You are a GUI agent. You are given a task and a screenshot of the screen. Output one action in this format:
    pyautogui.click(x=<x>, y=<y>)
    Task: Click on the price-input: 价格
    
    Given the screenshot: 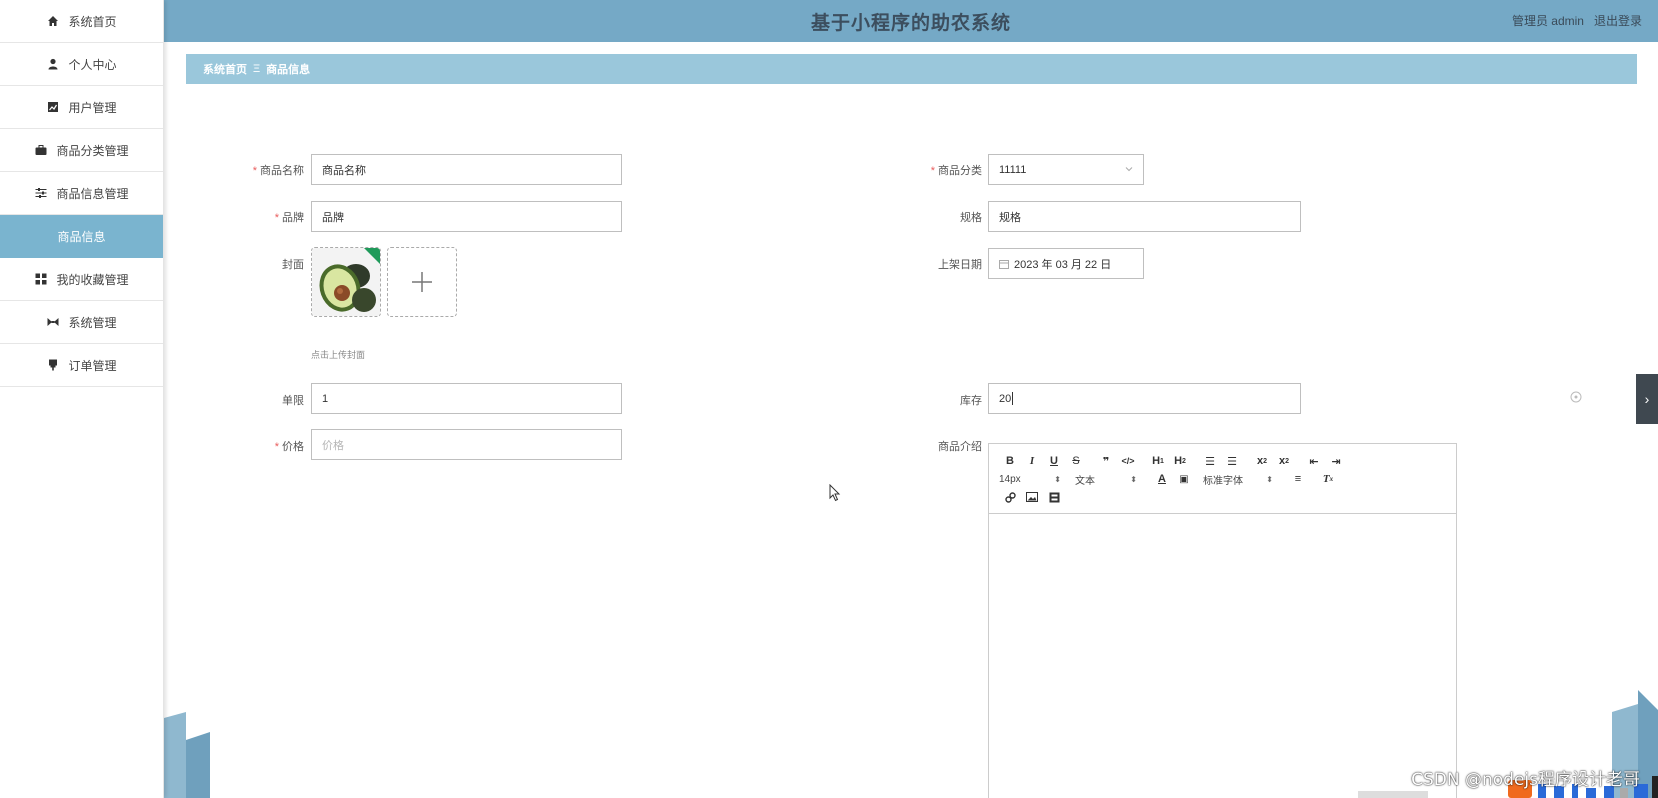 What is the action you would take?
    pyautogui.click(x=466, y=444)
    